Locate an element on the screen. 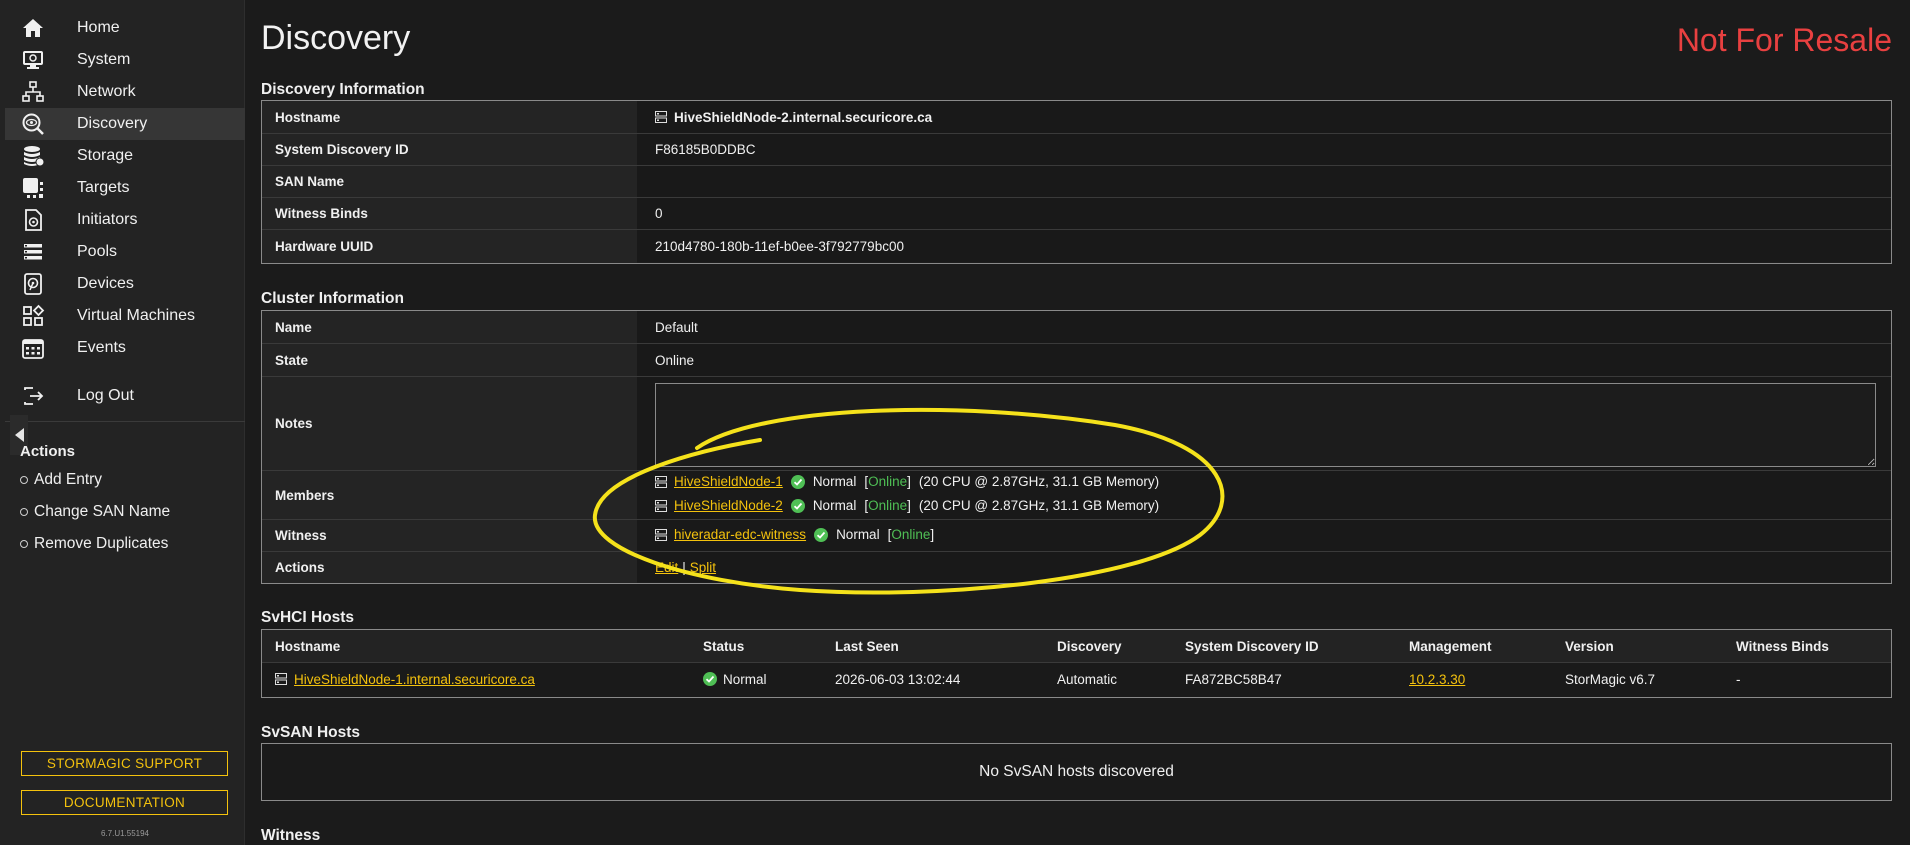  host-link: HiveShieldNode-1.internal.securicore.ca is located at coordinates (414, 679).